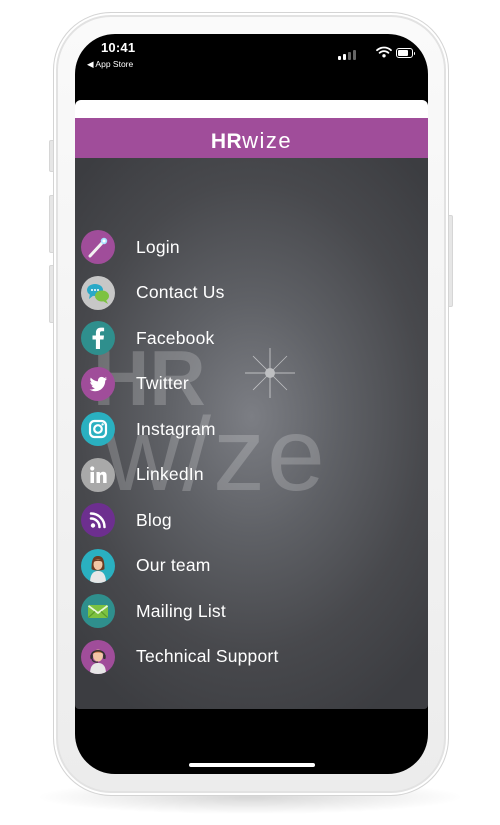  Describe the element at coordinates (98, 338) in the screenshot. I see `facebook-icon` at that location.